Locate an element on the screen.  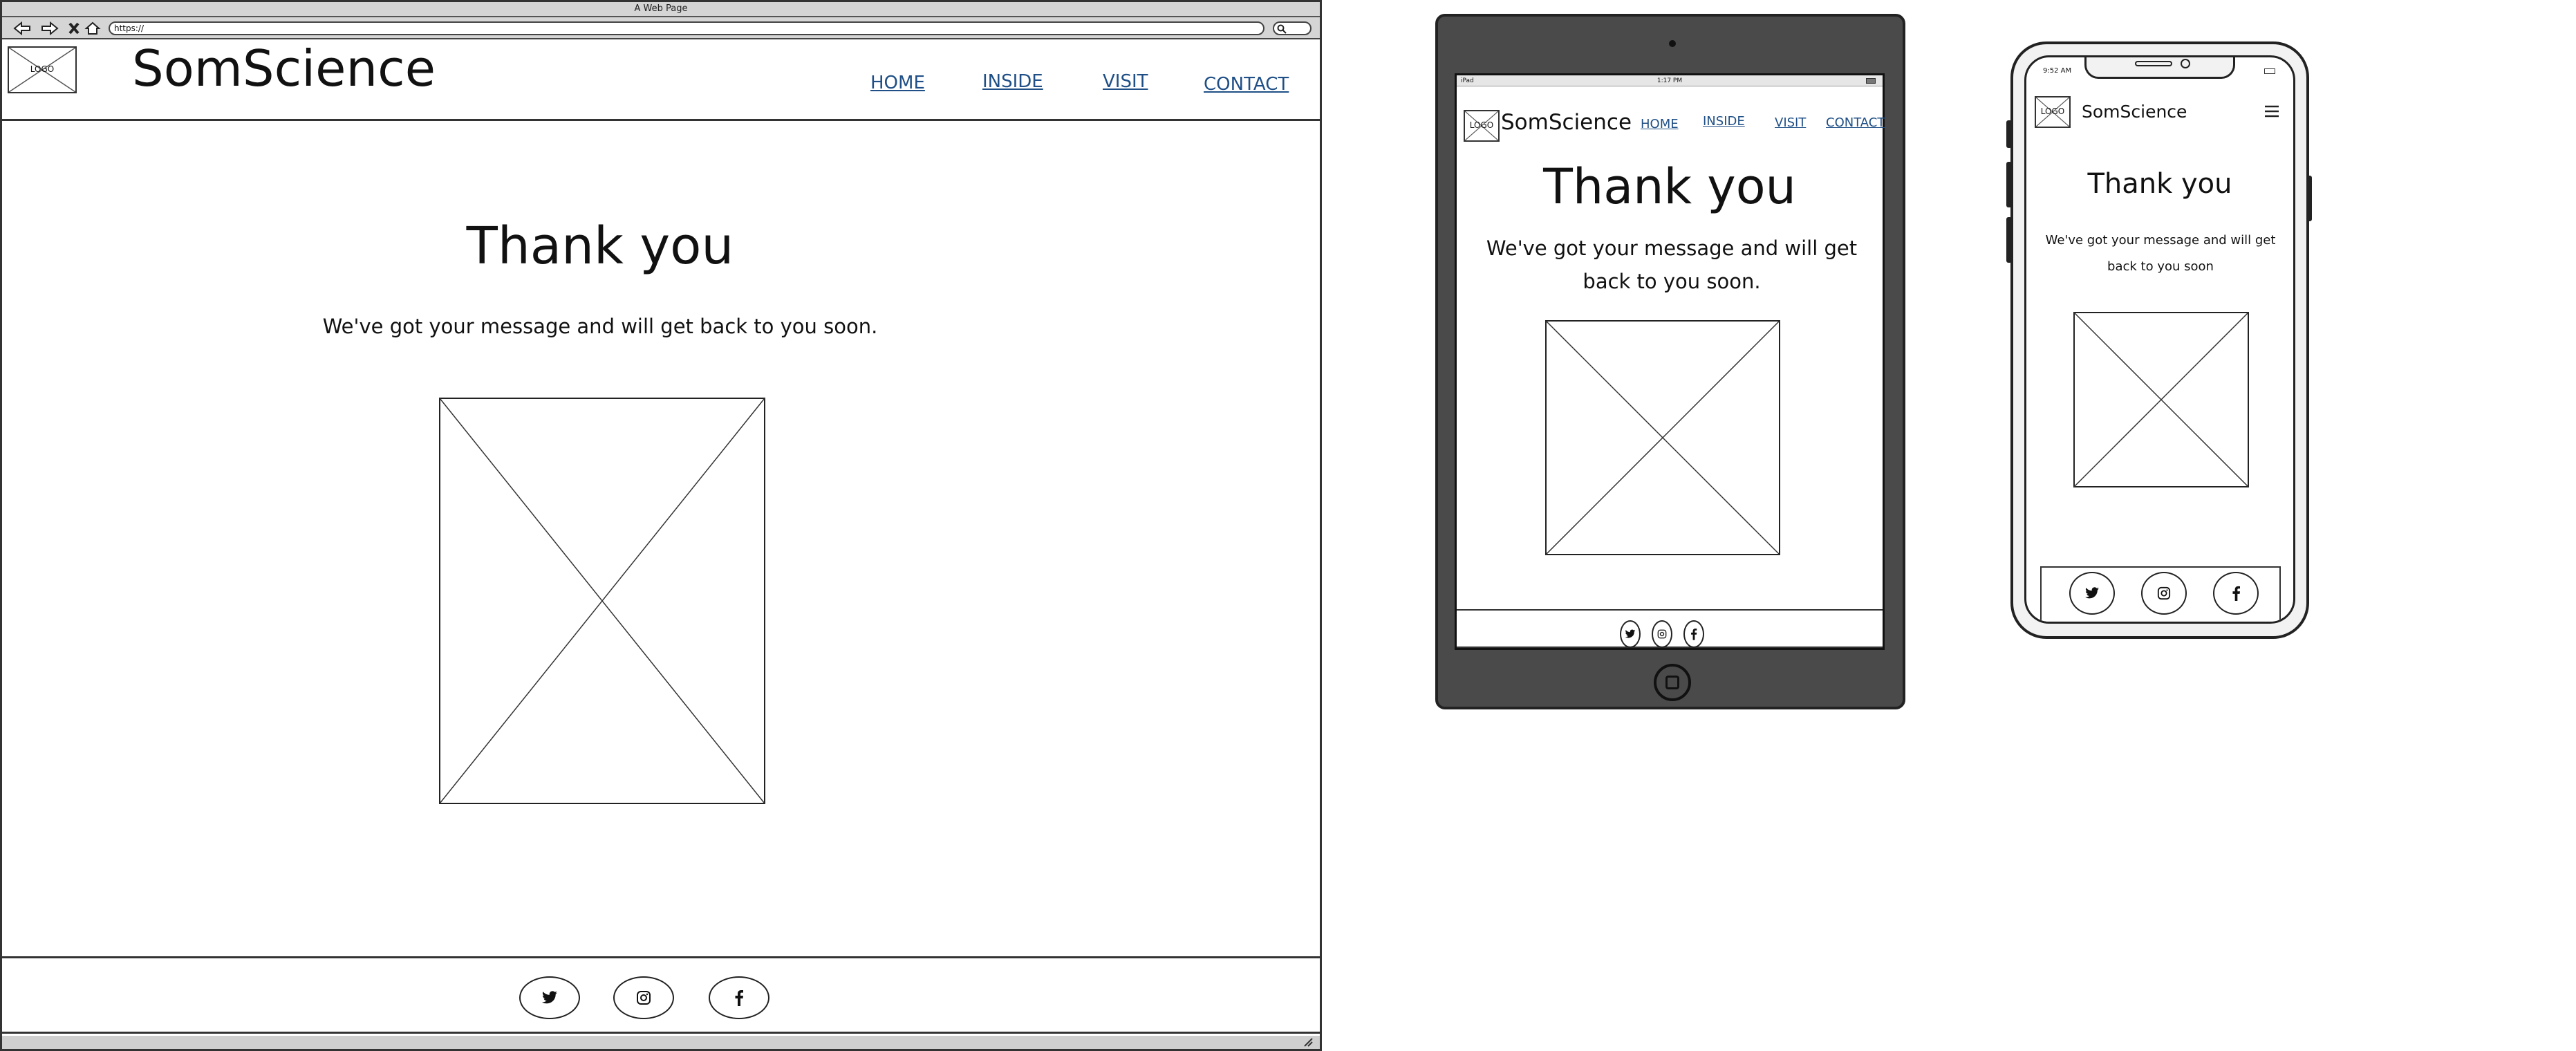
status-time: 9:52 AM is located at coordinates (2057, 71).